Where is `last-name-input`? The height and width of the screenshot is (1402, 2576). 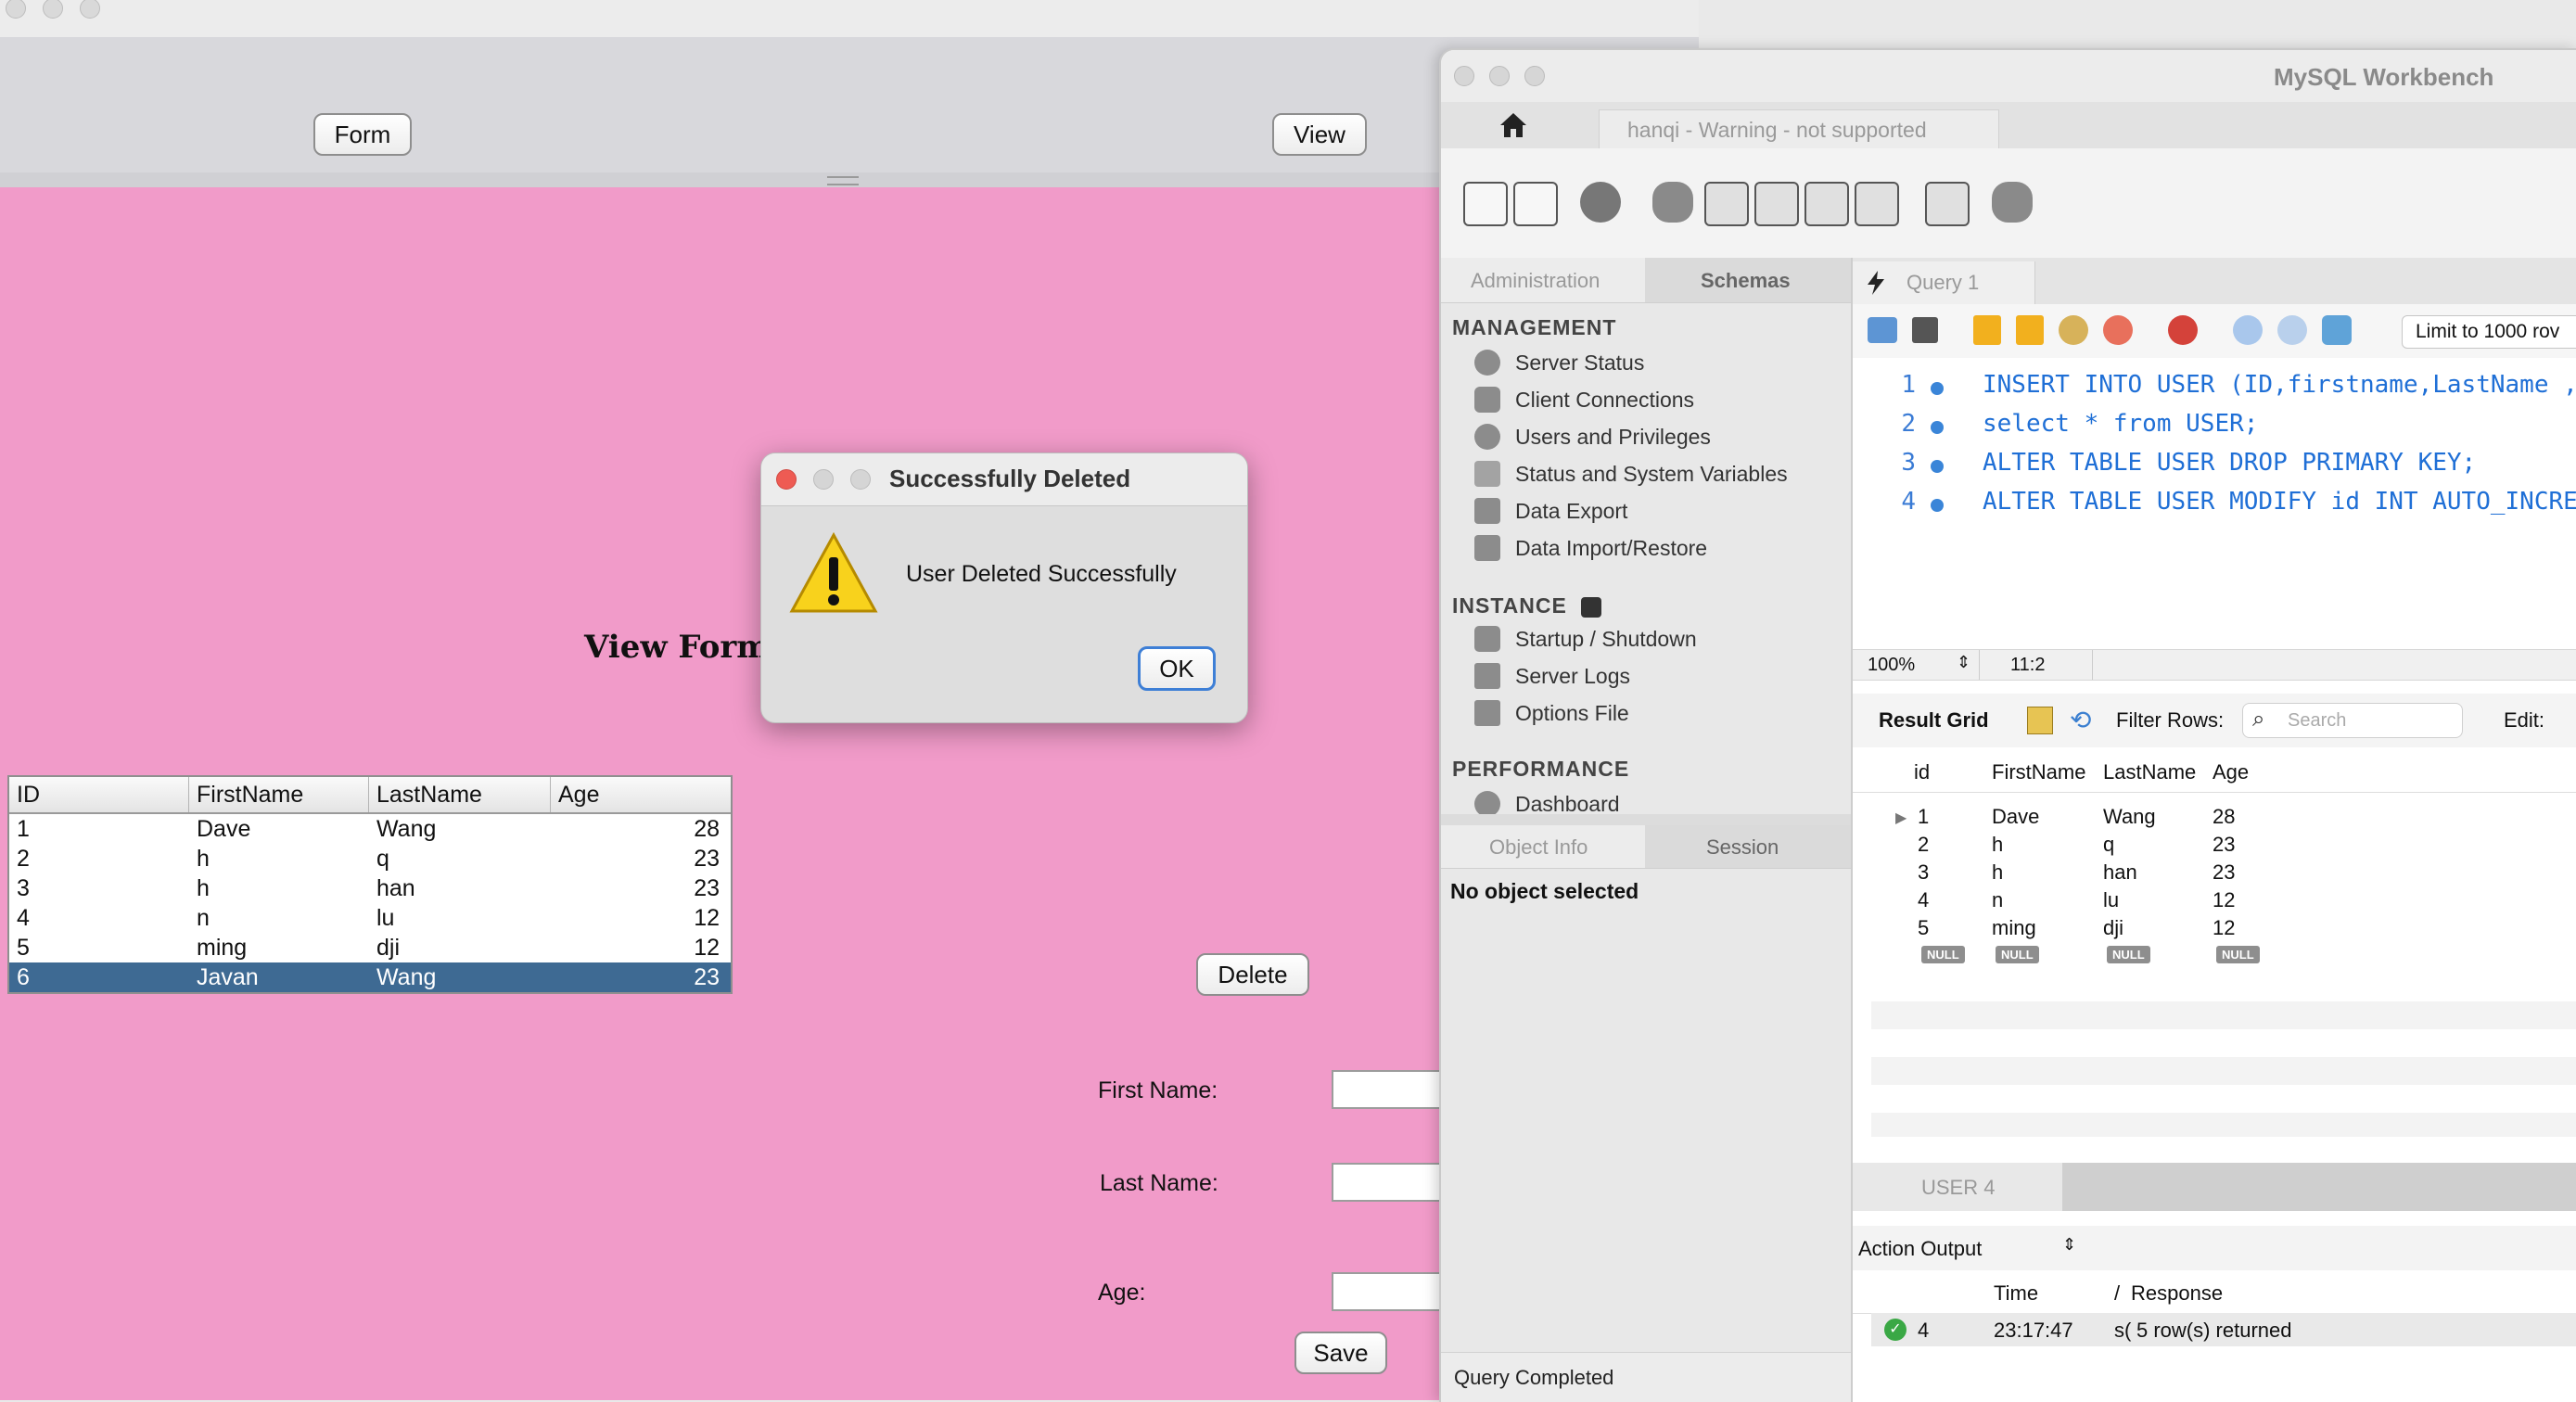 last-name-input is located at coordinates (1390, 1182).